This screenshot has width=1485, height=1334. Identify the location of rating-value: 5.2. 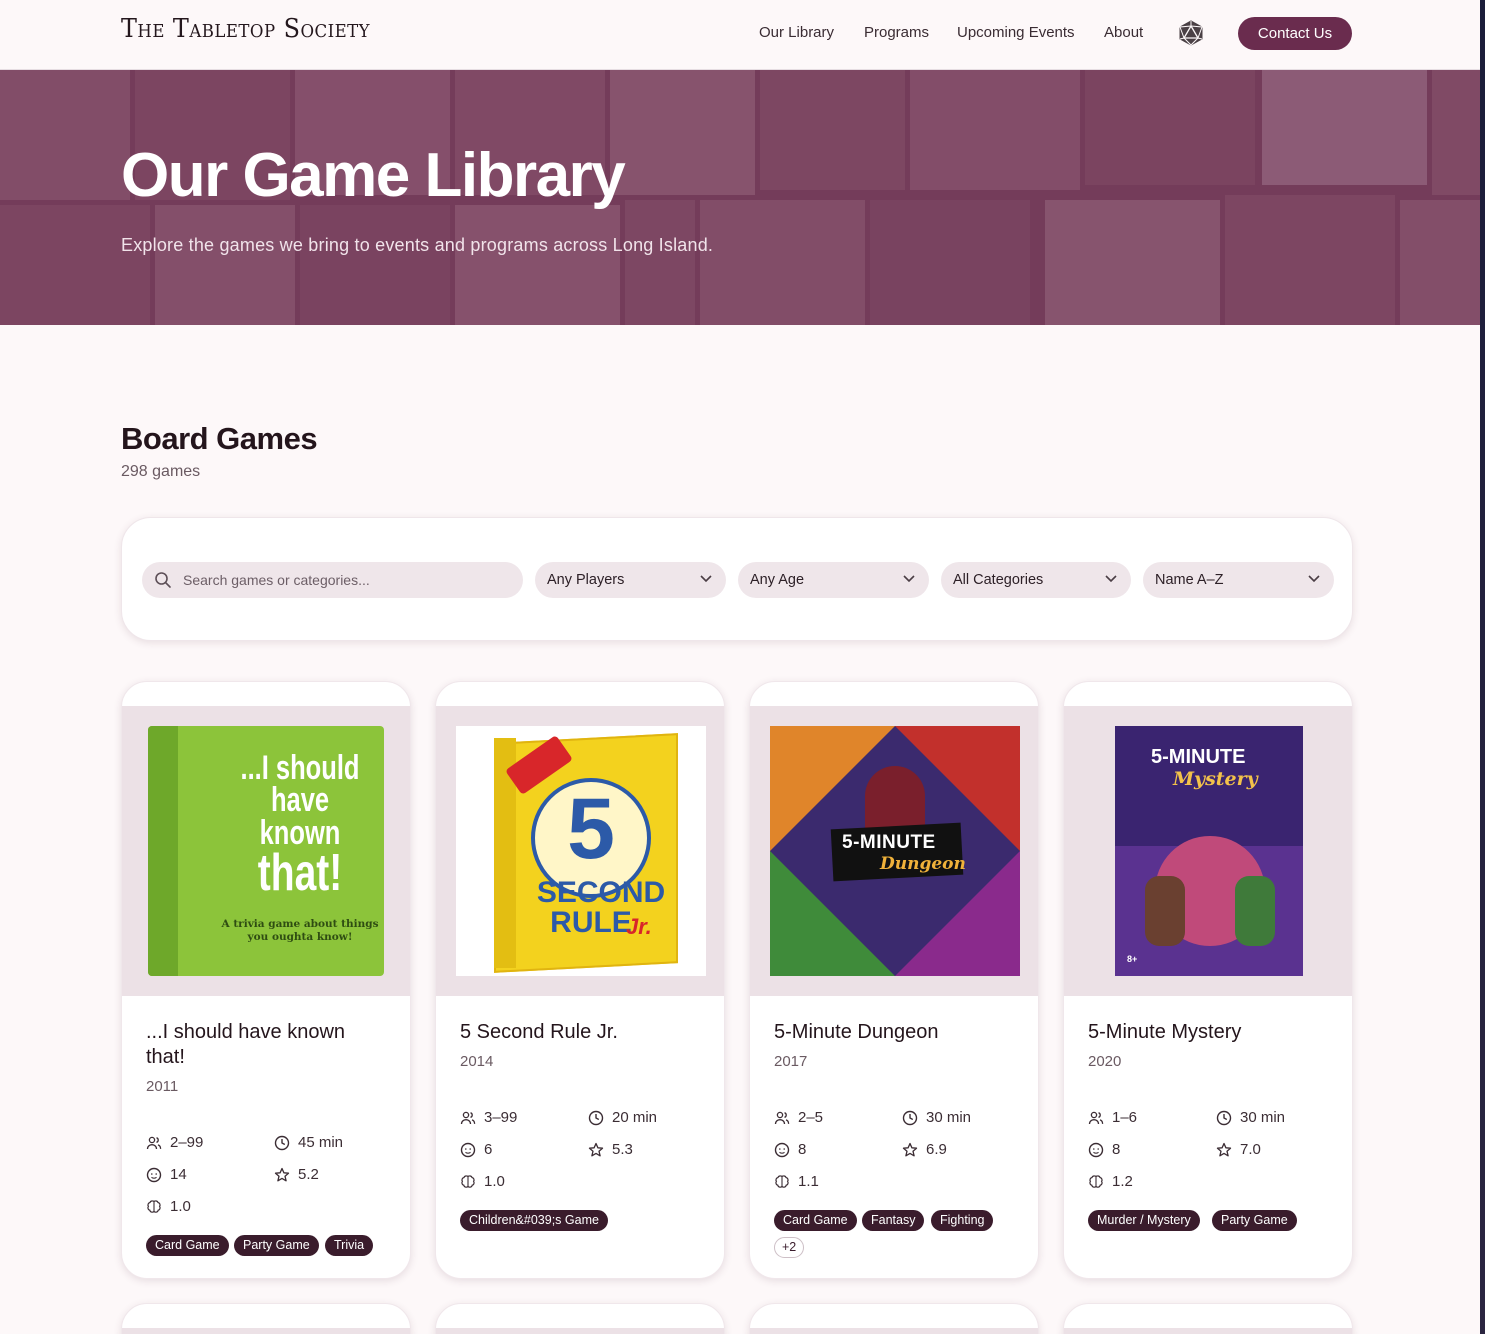
(308, 1174).